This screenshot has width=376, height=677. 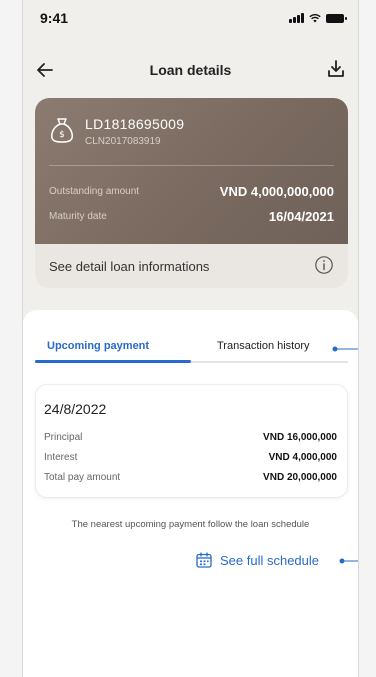 What do you see at coordinates (75, 409) in the screenshot?
I see `payment-date: 24/8/2022` at bounding box center [75, 409].